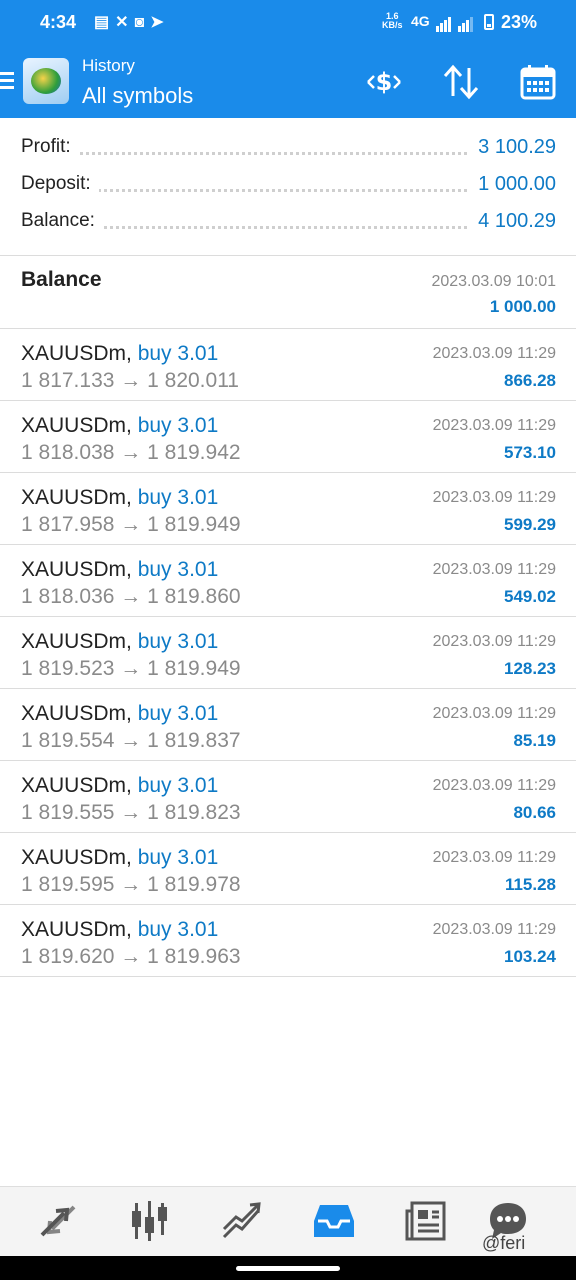  I want to click on deposit-label: Deposit:, so click(60, 184).